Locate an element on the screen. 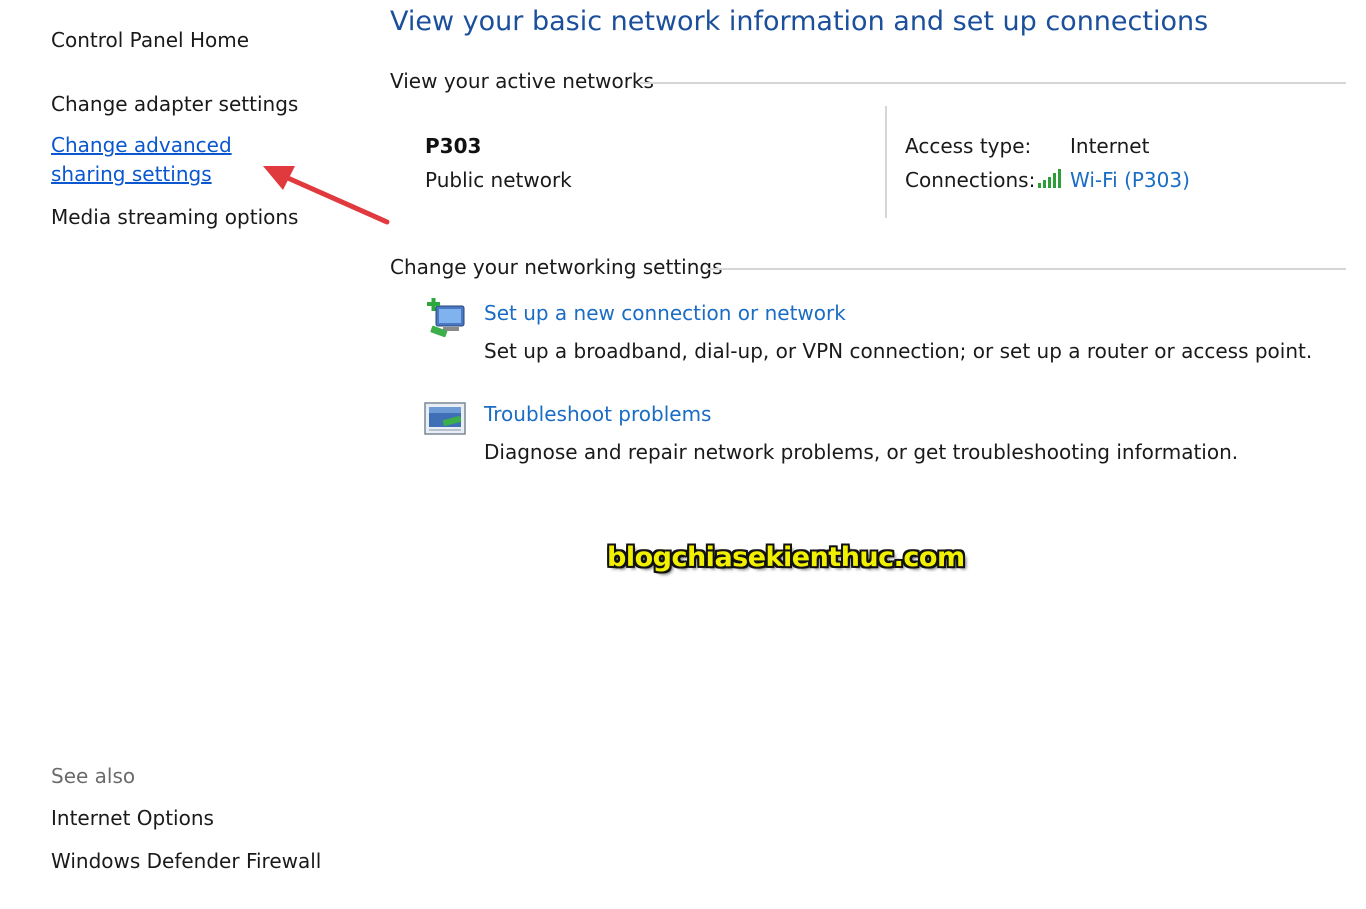  wifi-signal-icon is located at coordinates (1049, 178).